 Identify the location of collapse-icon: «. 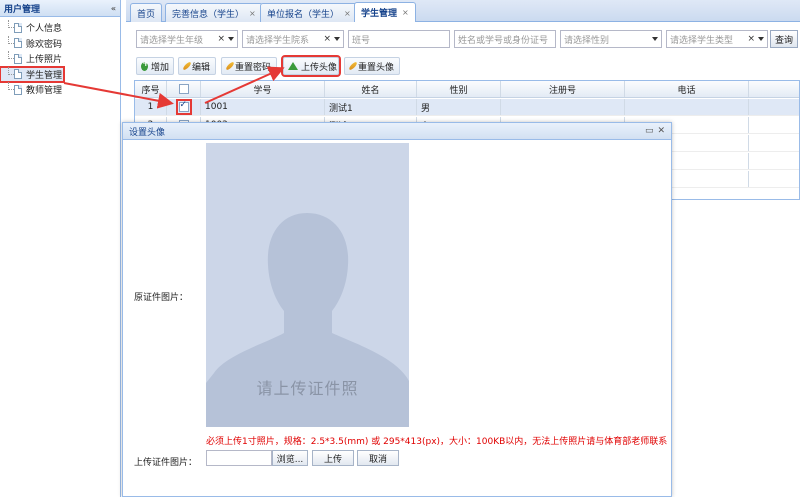
(113, 8).